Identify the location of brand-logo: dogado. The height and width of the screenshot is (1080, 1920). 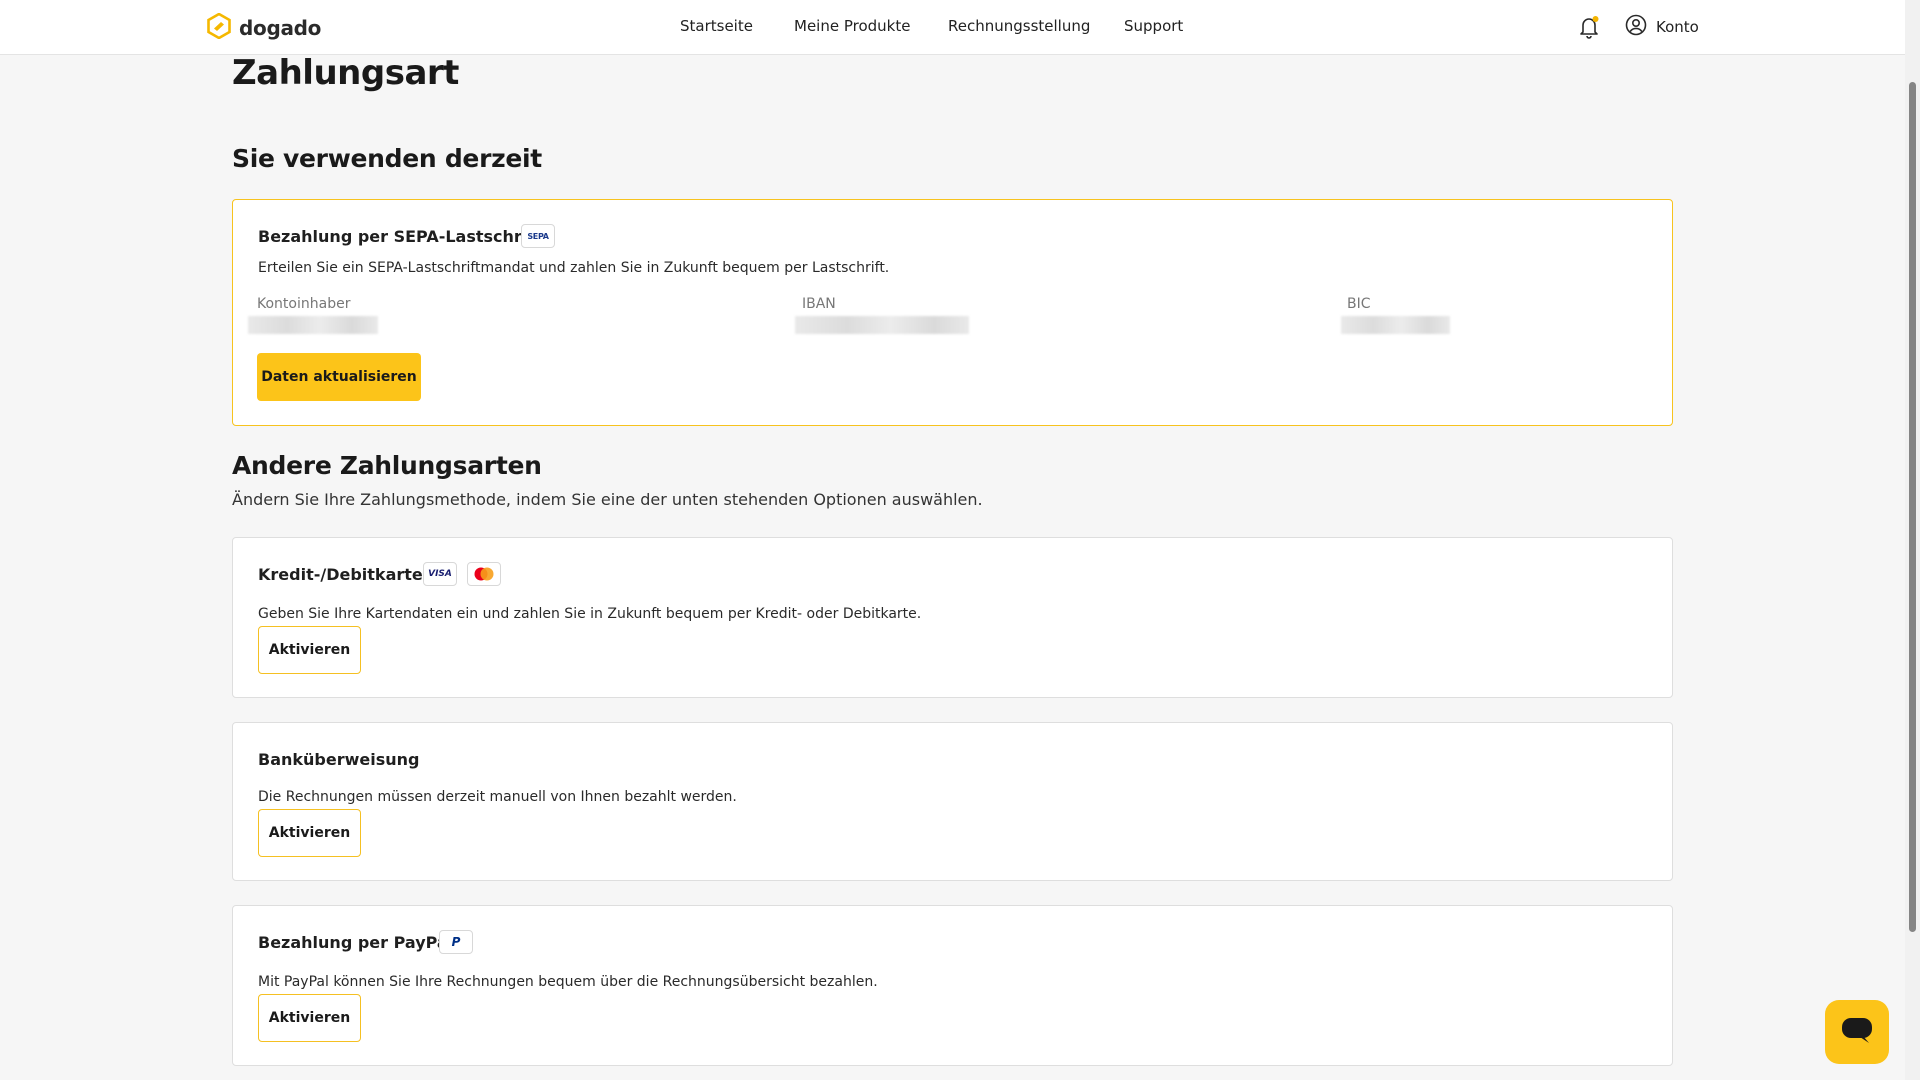
(264, 27).